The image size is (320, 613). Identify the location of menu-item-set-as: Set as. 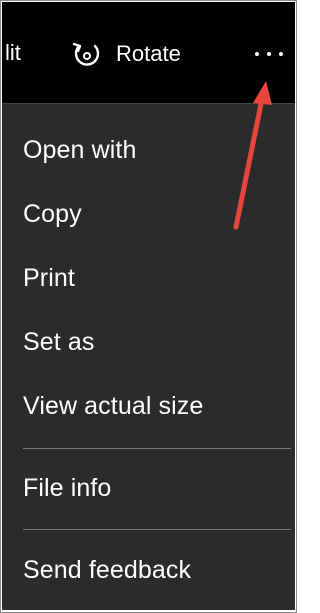
(148, 342).